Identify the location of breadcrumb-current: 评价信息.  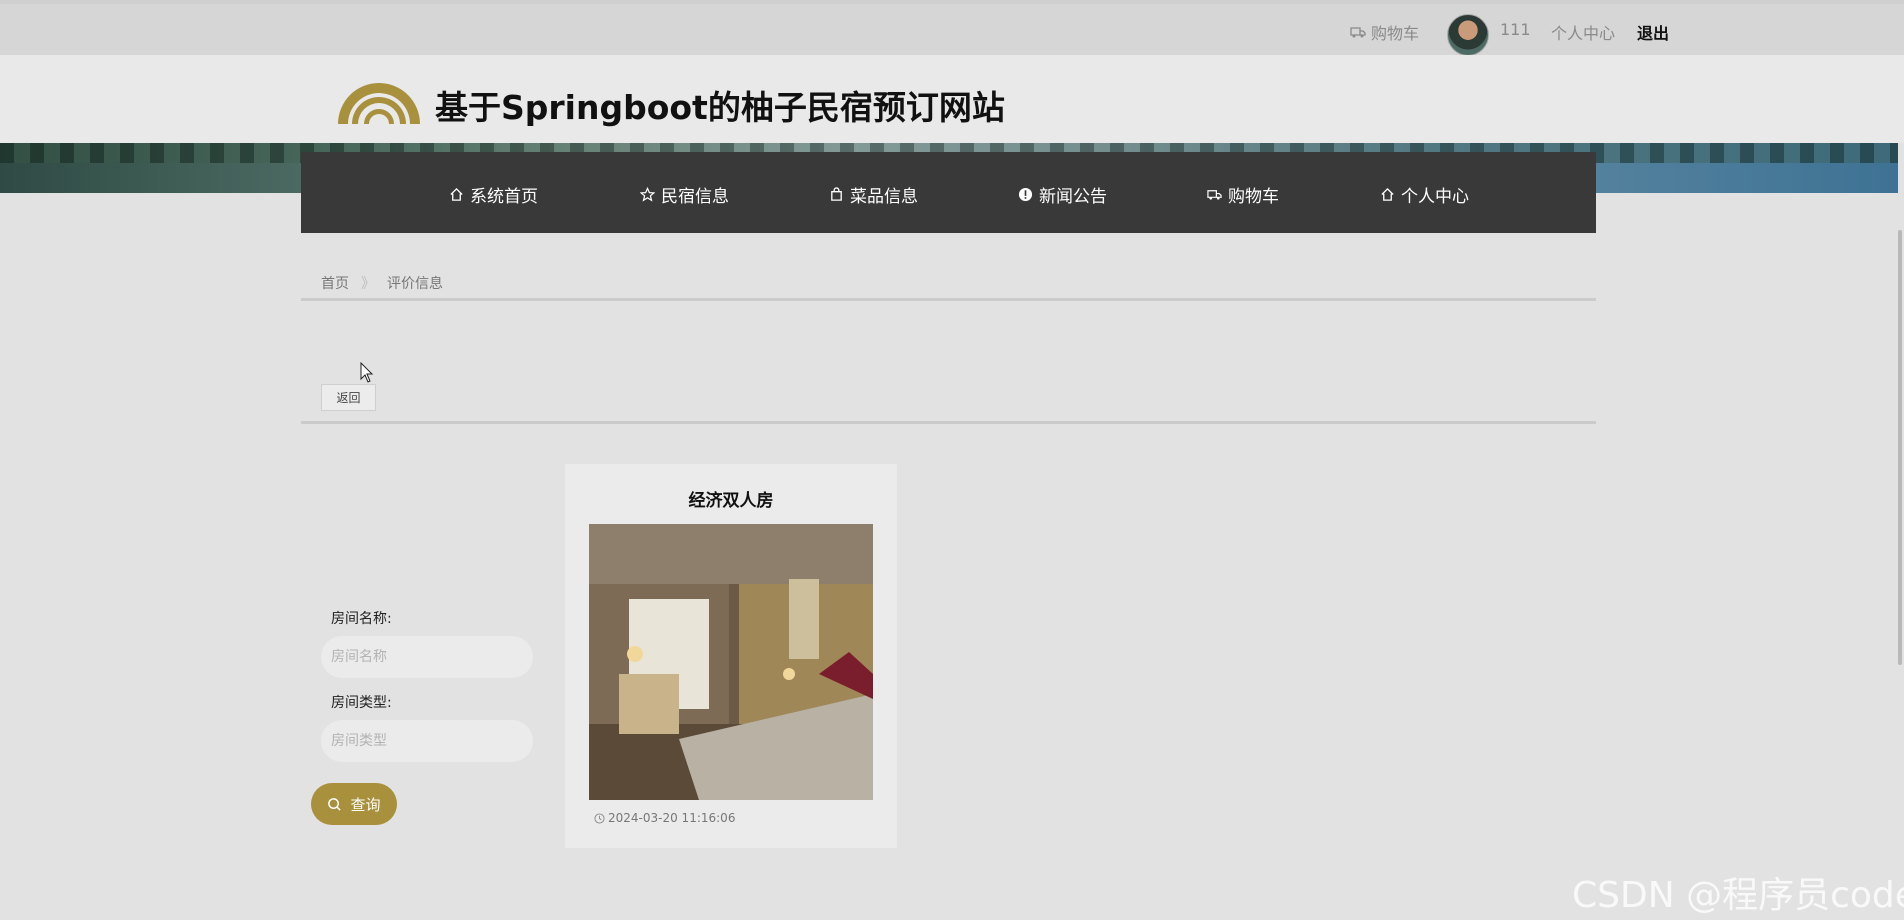
(415, 284).